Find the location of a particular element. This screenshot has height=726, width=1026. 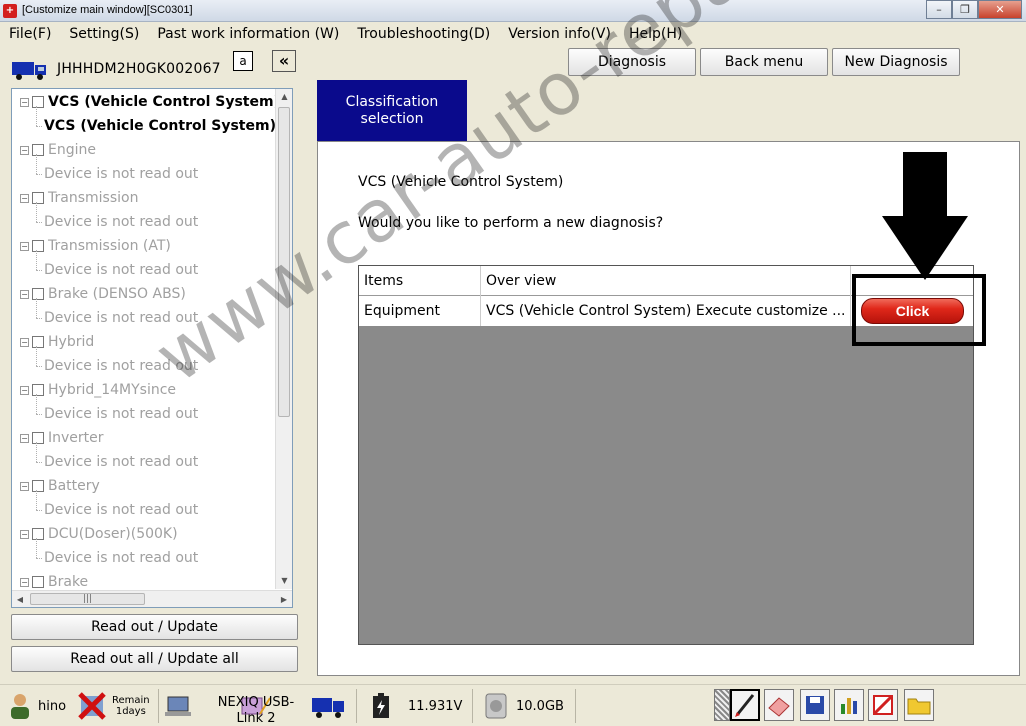

status-truck-icon is located at coordinates (328, 708).